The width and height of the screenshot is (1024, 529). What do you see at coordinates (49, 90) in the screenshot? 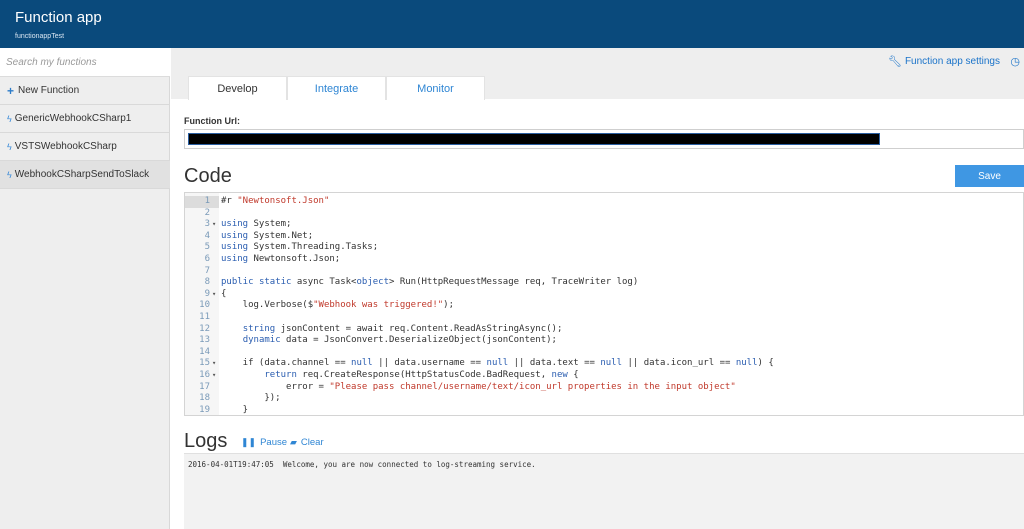
I see `new-function-label: New Function` at bounding box center [49, 90].